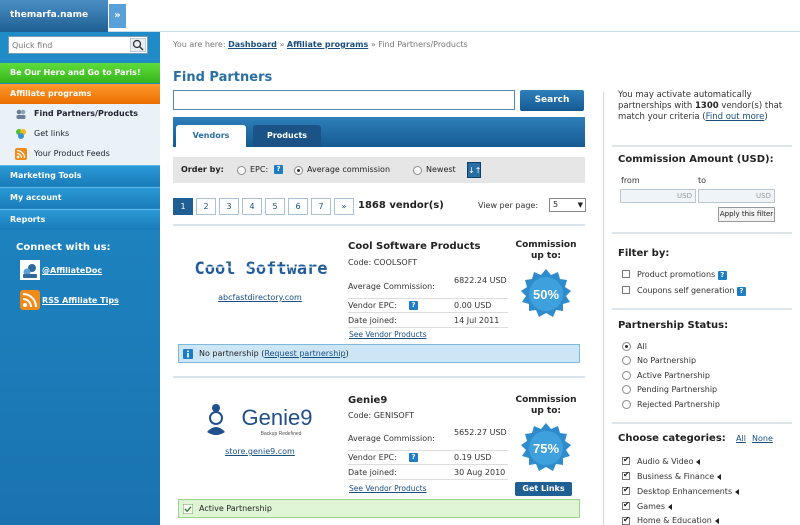  What do you see at coordinates (735, 117) in the screenshot?
I see `find-out-more-link: Find out more` at bounding box center [735, 117].